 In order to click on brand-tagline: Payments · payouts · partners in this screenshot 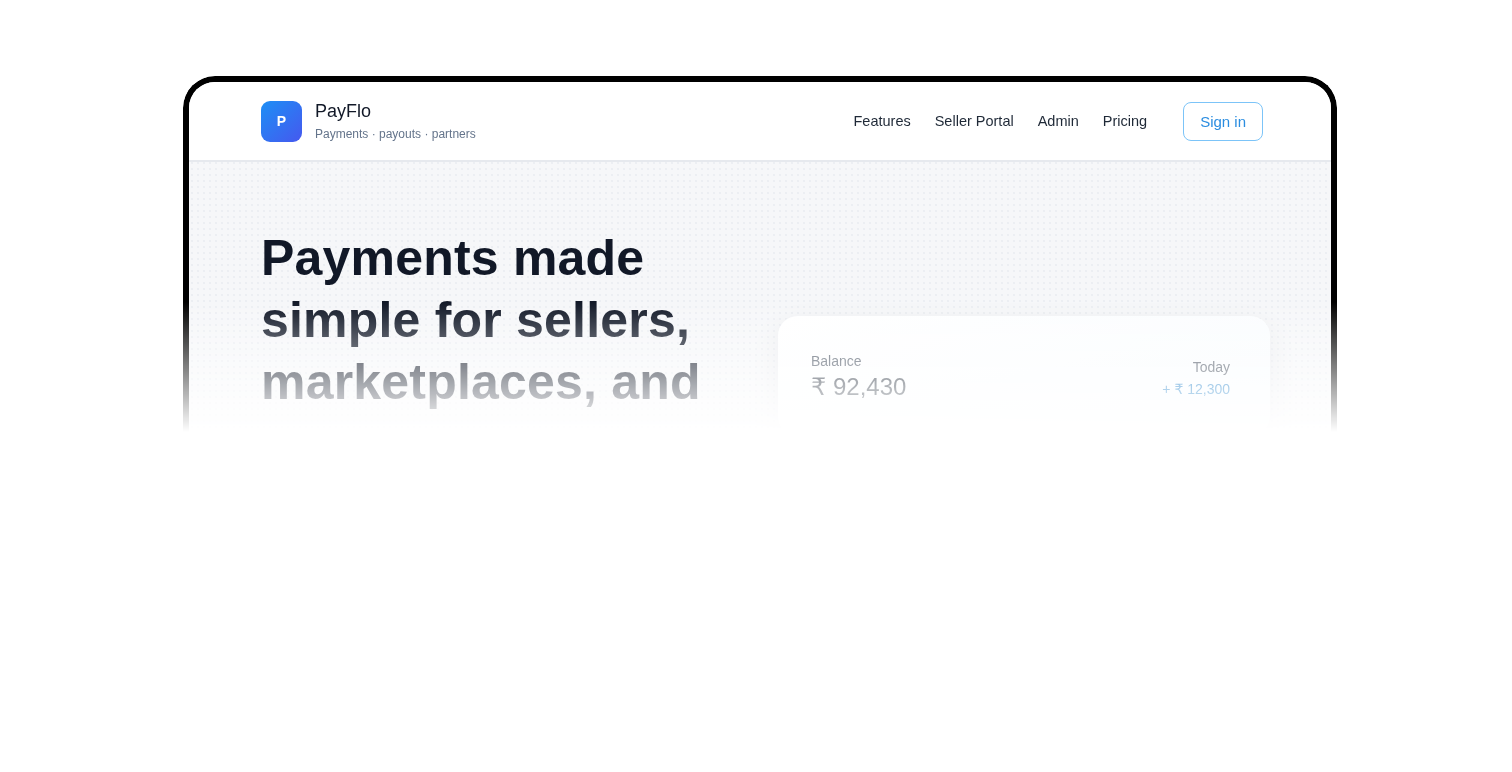, I will do `click(395, 134)`.